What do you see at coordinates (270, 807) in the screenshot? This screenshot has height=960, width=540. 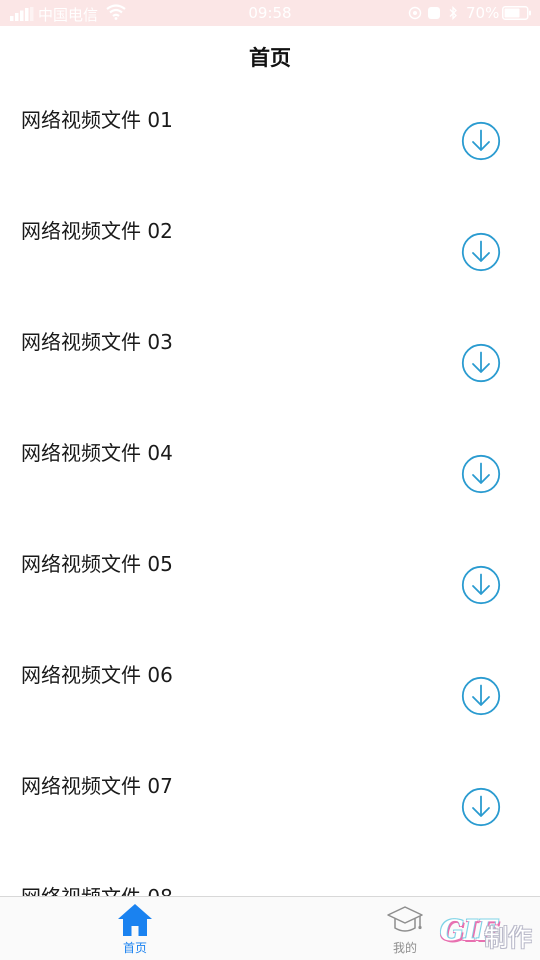 I see `list-item: 网络视频文件 07` at bounding box center [270, 807].